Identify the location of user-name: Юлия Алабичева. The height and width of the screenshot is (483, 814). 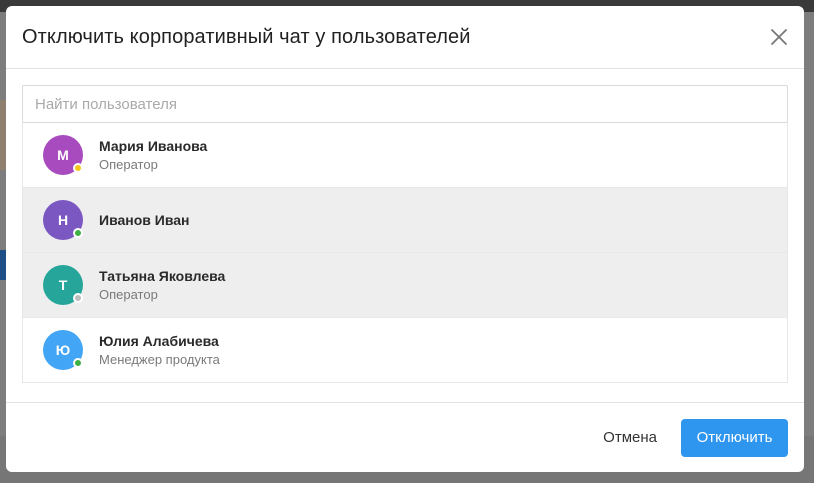
(159, 340).